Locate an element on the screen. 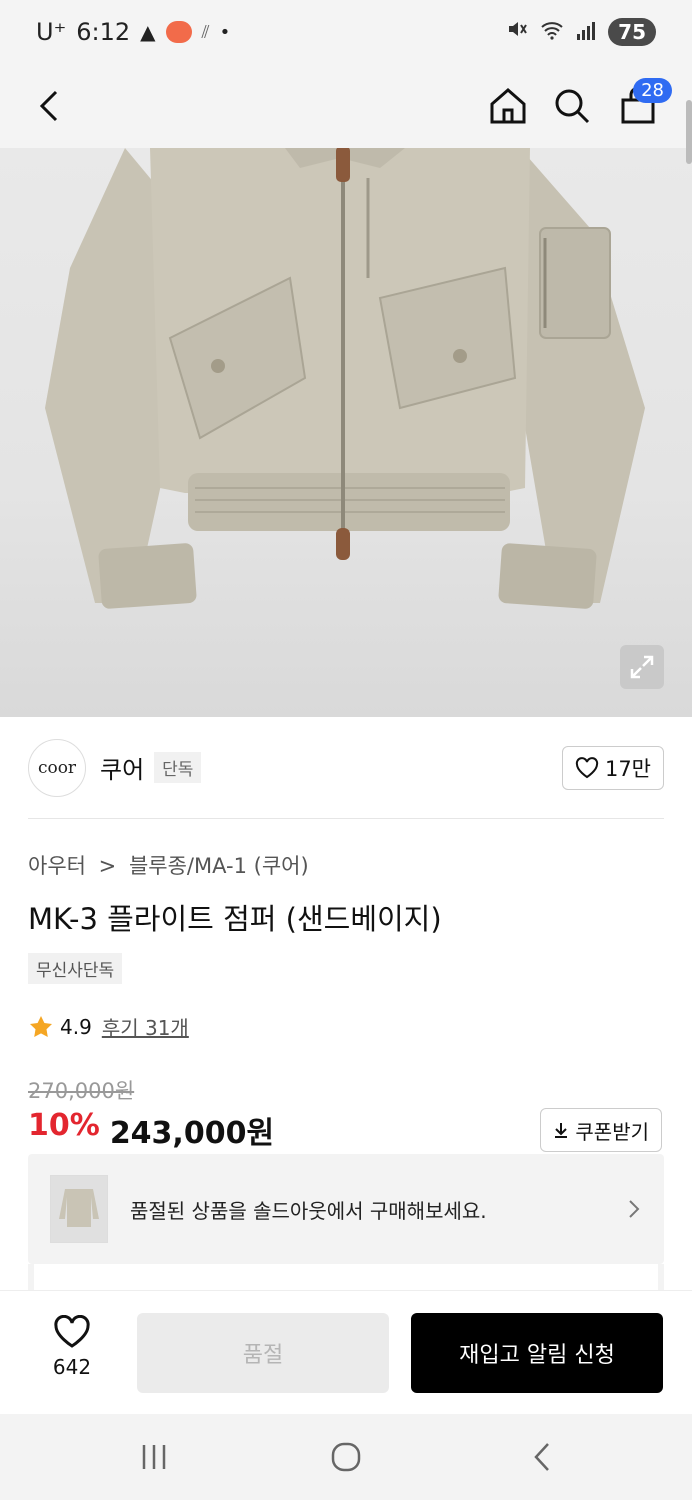  breadcrumb-category: 아우터 is located at coordinates (57, 866).